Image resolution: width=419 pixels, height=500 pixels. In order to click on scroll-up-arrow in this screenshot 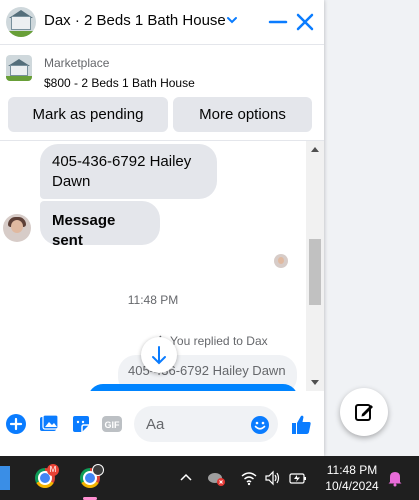, I will do `click(315, 149)`.